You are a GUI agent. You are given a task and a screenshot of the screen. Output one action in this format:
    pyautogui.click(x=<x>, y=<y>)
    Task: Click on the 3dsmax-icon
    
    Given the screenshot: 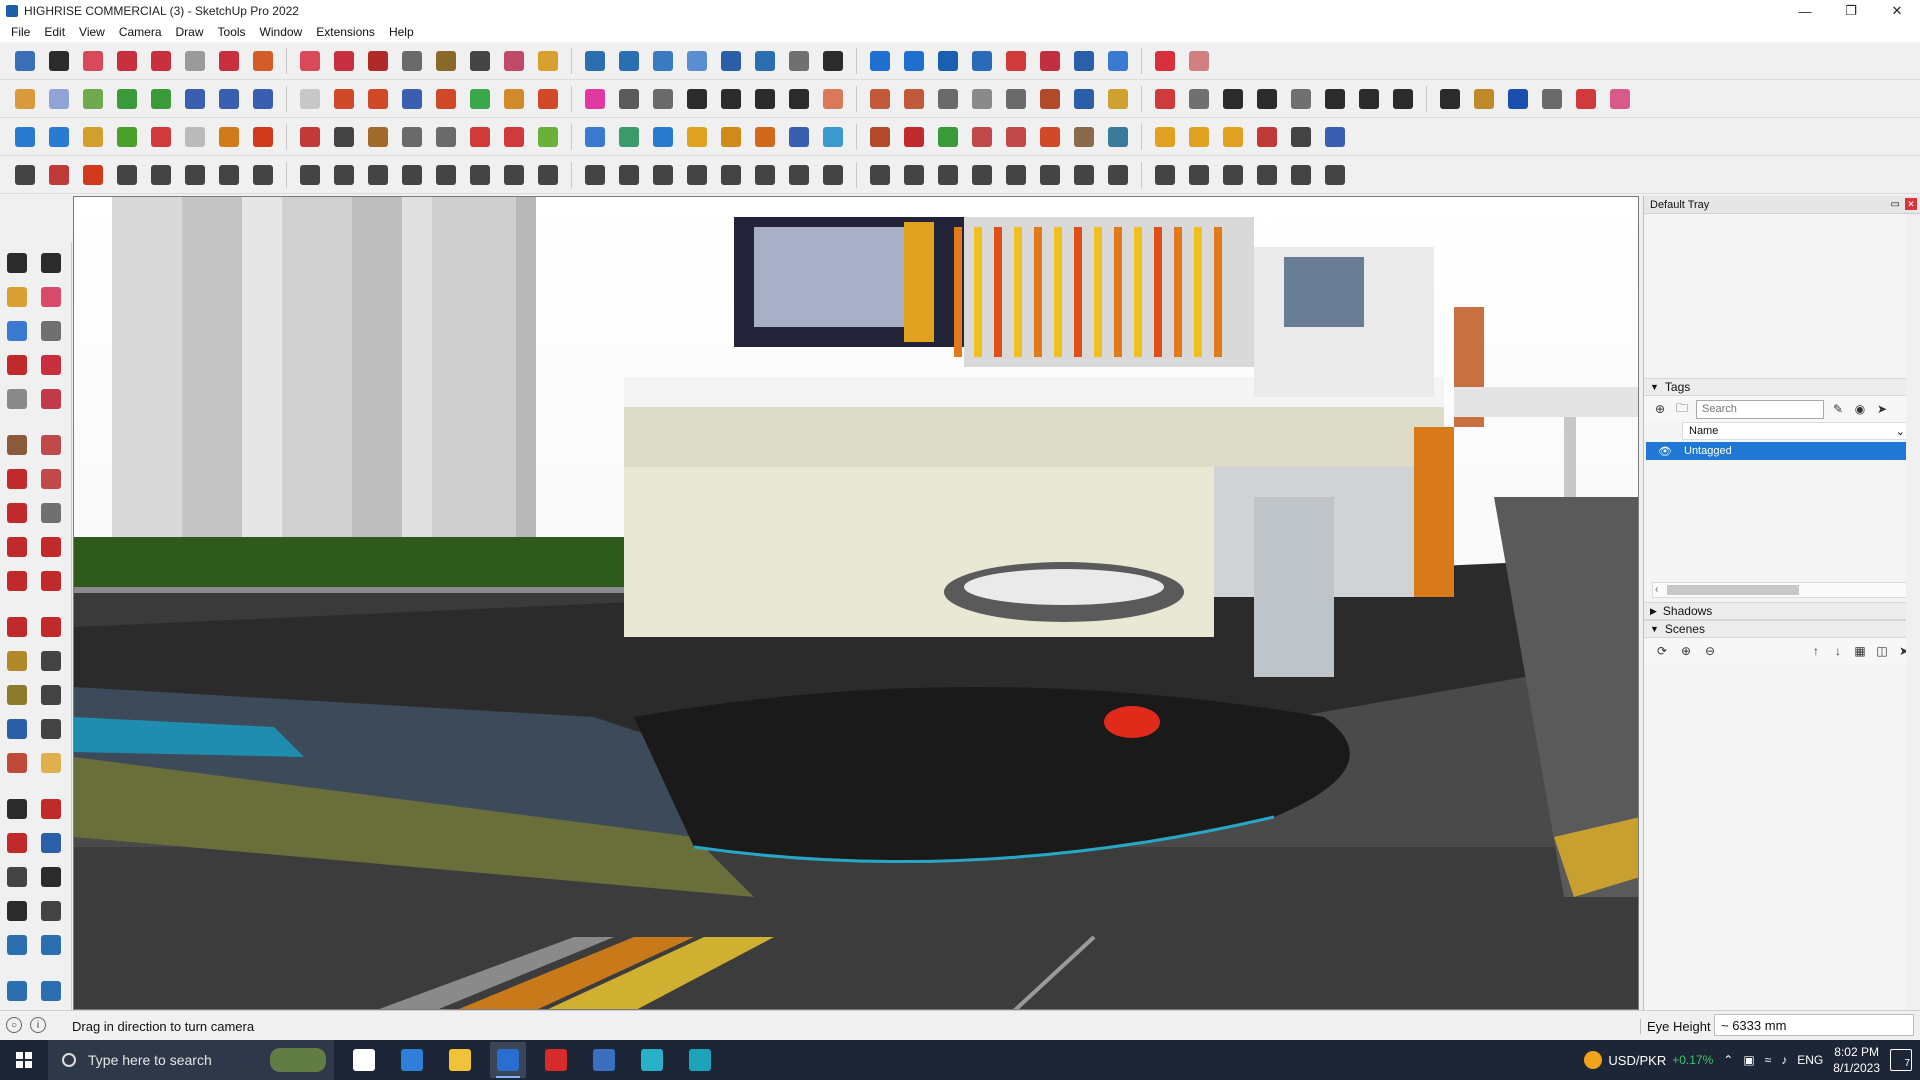 What is the action you would take?
    pyautogui.click(x=700, y=1060)
    